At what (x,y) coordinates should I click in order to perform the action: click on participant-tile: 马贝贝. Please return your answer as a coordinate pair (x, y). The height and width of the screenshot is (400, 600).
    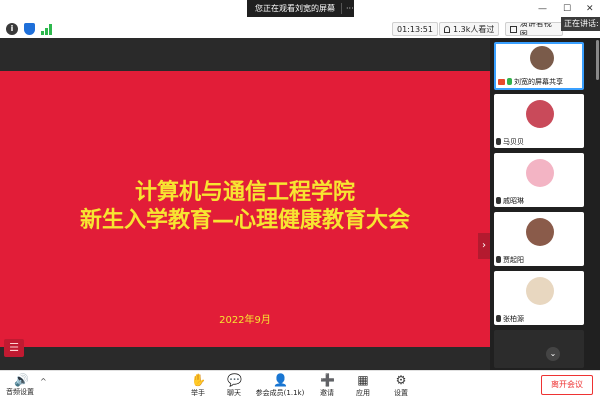
    Looking at the image, I should click on (539, 121).